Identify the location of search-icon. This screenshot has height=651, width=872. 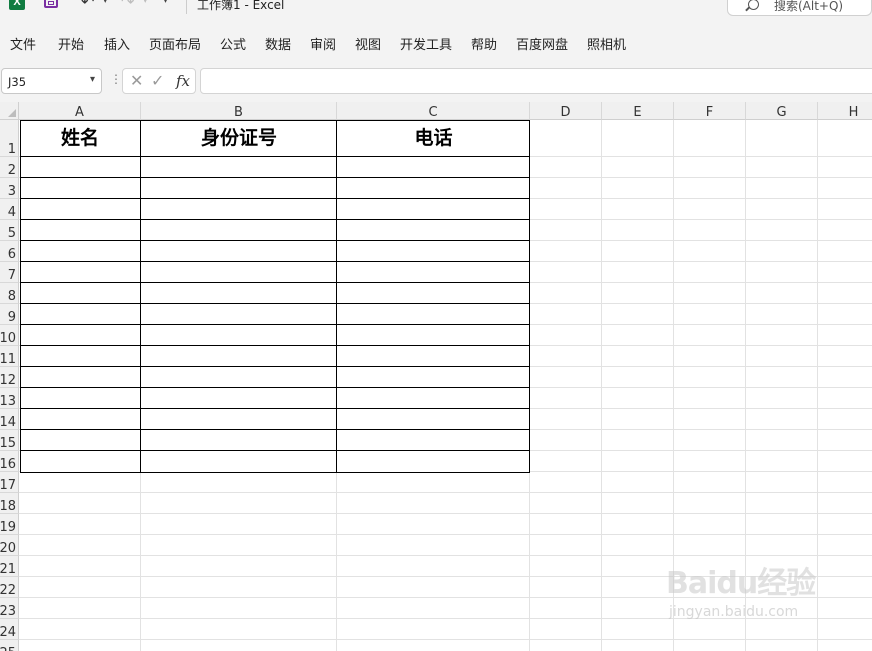
(753, 5).